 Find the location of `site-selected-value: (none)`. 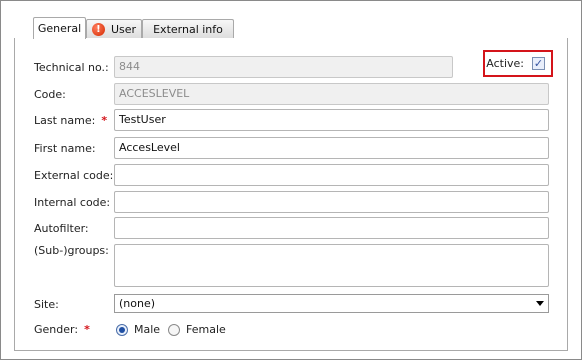

site-selected-value: (none) is located at coordinates (137, 303).